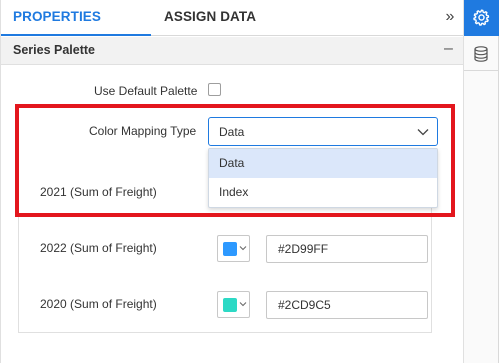 The image size is (499, 363). What do you see at coordinates (323, 131) in the screenshot?
I see `color-mapping-type-dropdown: Data` at bounding box center [323, 131].